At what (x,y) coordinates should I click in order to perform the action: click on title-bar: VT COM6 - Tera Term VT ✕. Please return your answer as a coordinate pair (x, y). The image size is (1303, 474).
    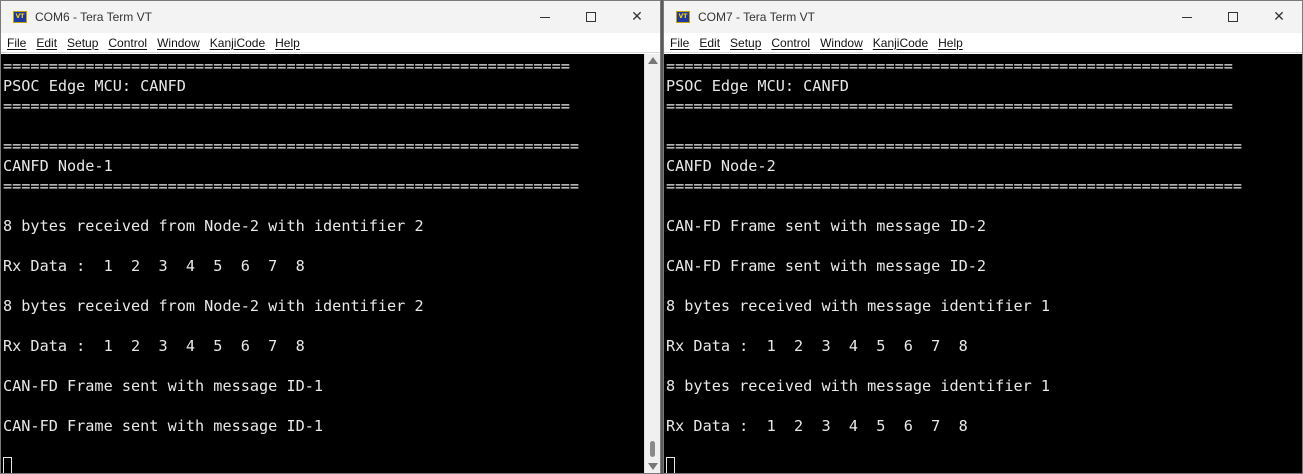
    Looking at the image, I should click on (330, 17).